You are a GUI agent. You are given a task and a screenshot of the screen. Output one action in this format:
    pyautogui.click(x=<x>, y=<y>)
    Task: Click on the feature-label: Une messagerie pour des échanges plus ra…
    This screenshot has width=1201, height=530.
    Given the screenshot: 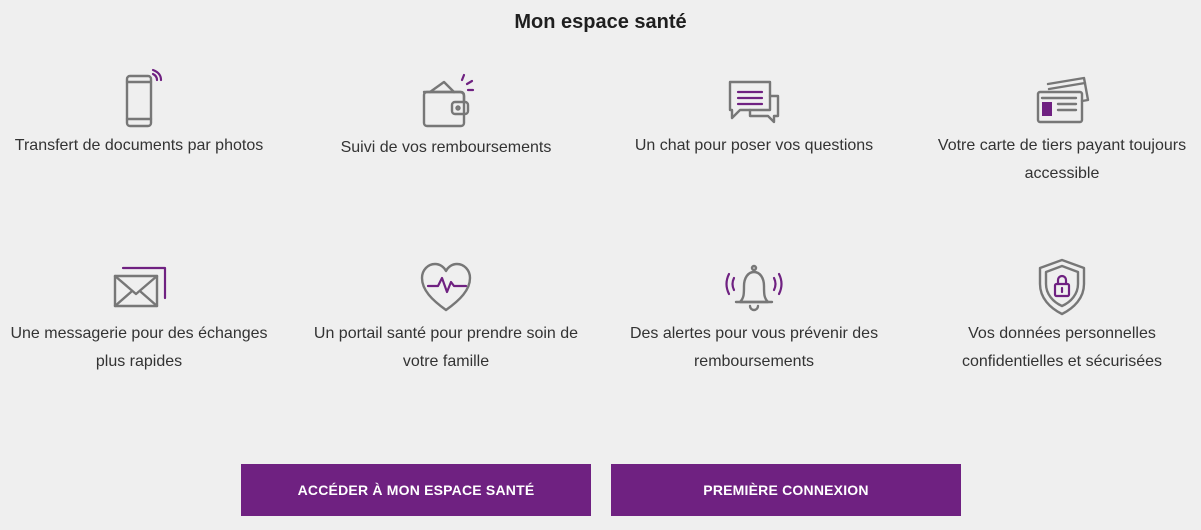 What is the action you would take?
    pyautogui.click(x=139, y=347)
    